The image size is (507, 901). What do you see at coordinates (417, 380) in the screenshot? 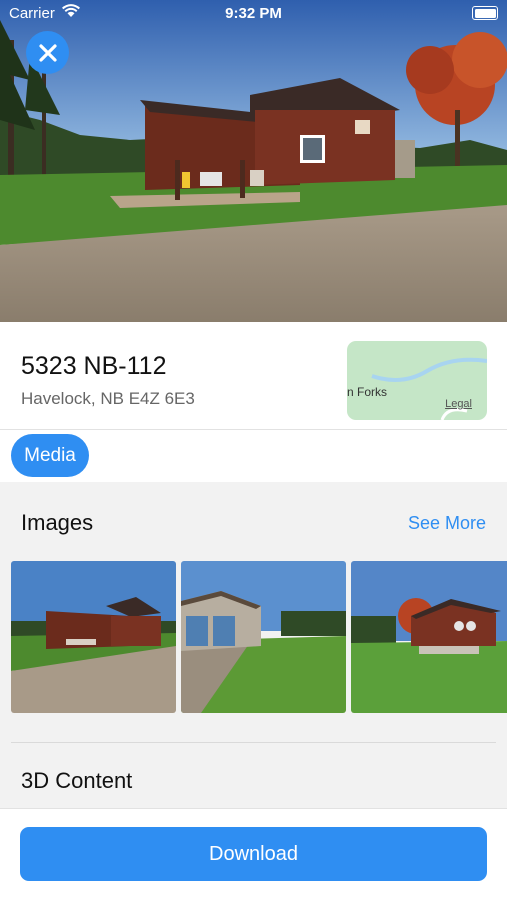
I see `map-thumbnail: n Forks Legal` at bounding box center [417, 380].